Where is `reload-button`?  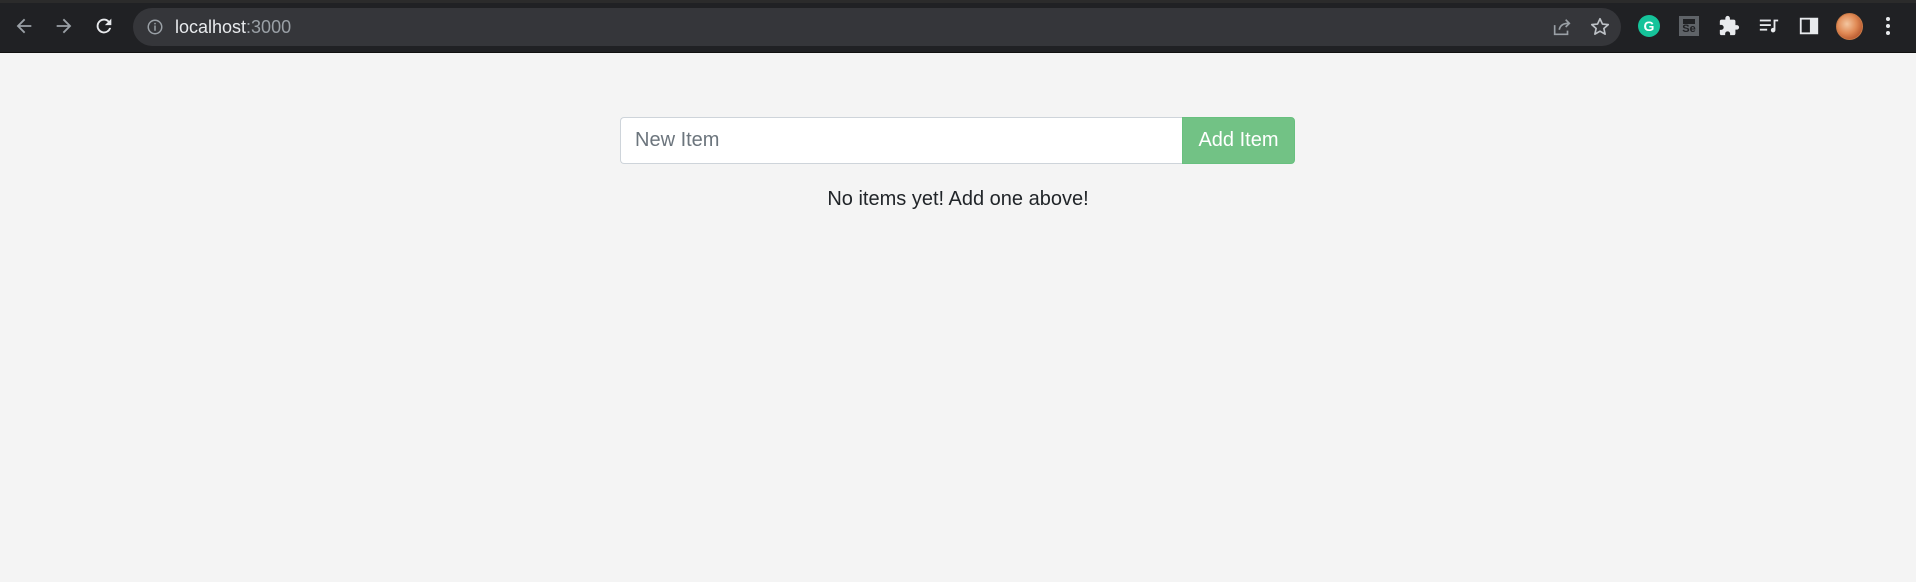 reload-button is located at coordinates (104, 26).